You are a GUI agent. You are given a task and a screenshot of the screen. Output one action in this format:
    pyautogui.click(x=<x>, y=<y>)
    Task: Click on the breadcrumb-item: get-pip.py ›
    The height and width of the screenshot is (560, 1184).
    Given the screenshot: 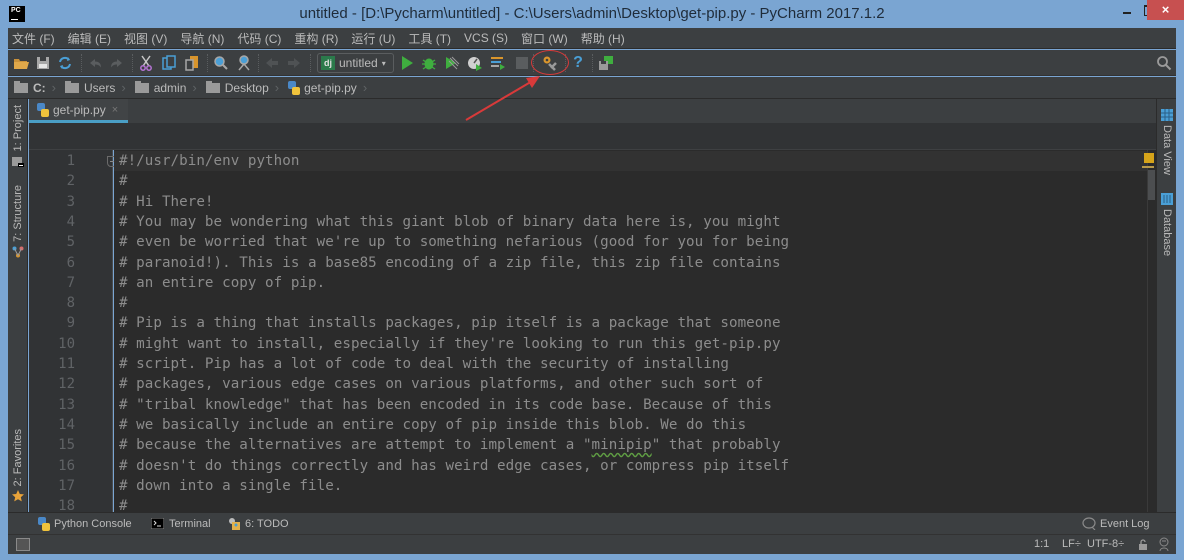 What is the action you would take?
    pyautogui.click(x=327, y=87)
    